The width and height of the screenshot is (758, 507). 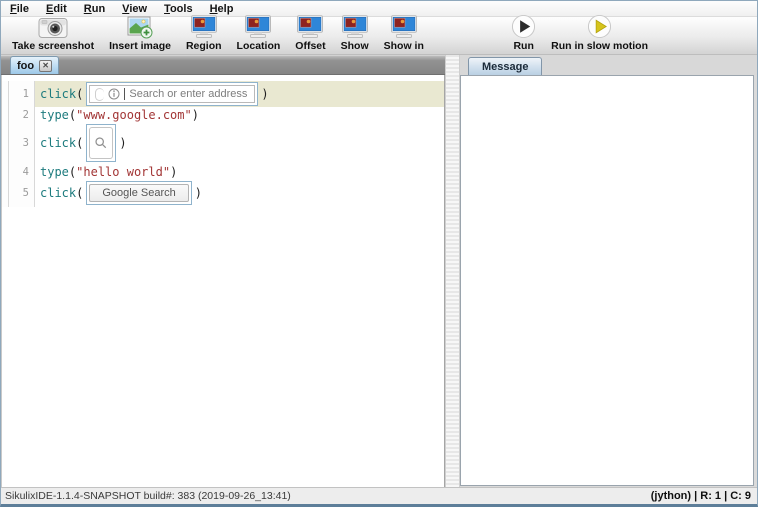 What do you see at coordinates (700, 496) in the screenshot?
I see `status-position-text: (jython) | R: 1 | C: 9` at bounding box center [700, 496].